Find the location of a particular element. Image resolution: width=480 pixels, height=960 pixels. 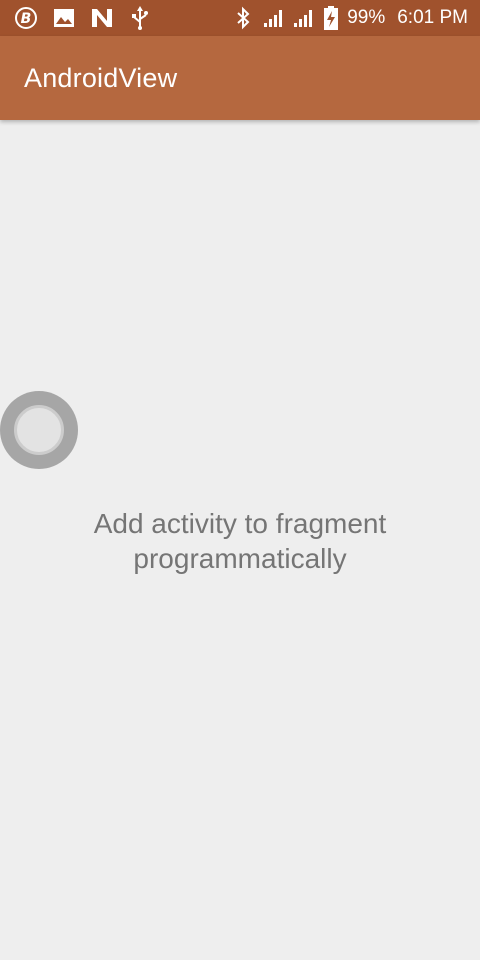

floating-circle-button is located at coordinates (39, 430).